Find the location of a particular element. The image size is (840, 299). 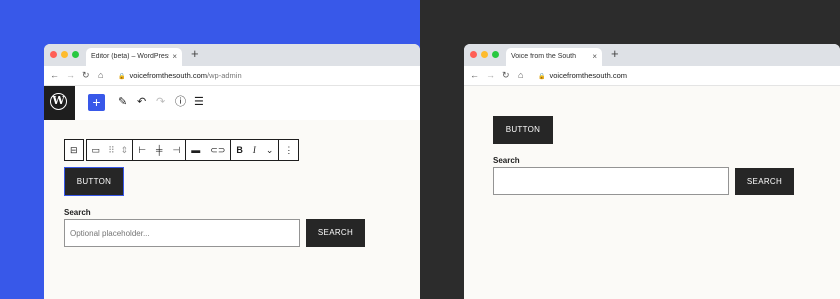

url-field: 🔒 voicefromthesouth.com is located at coordinates (582, 75).